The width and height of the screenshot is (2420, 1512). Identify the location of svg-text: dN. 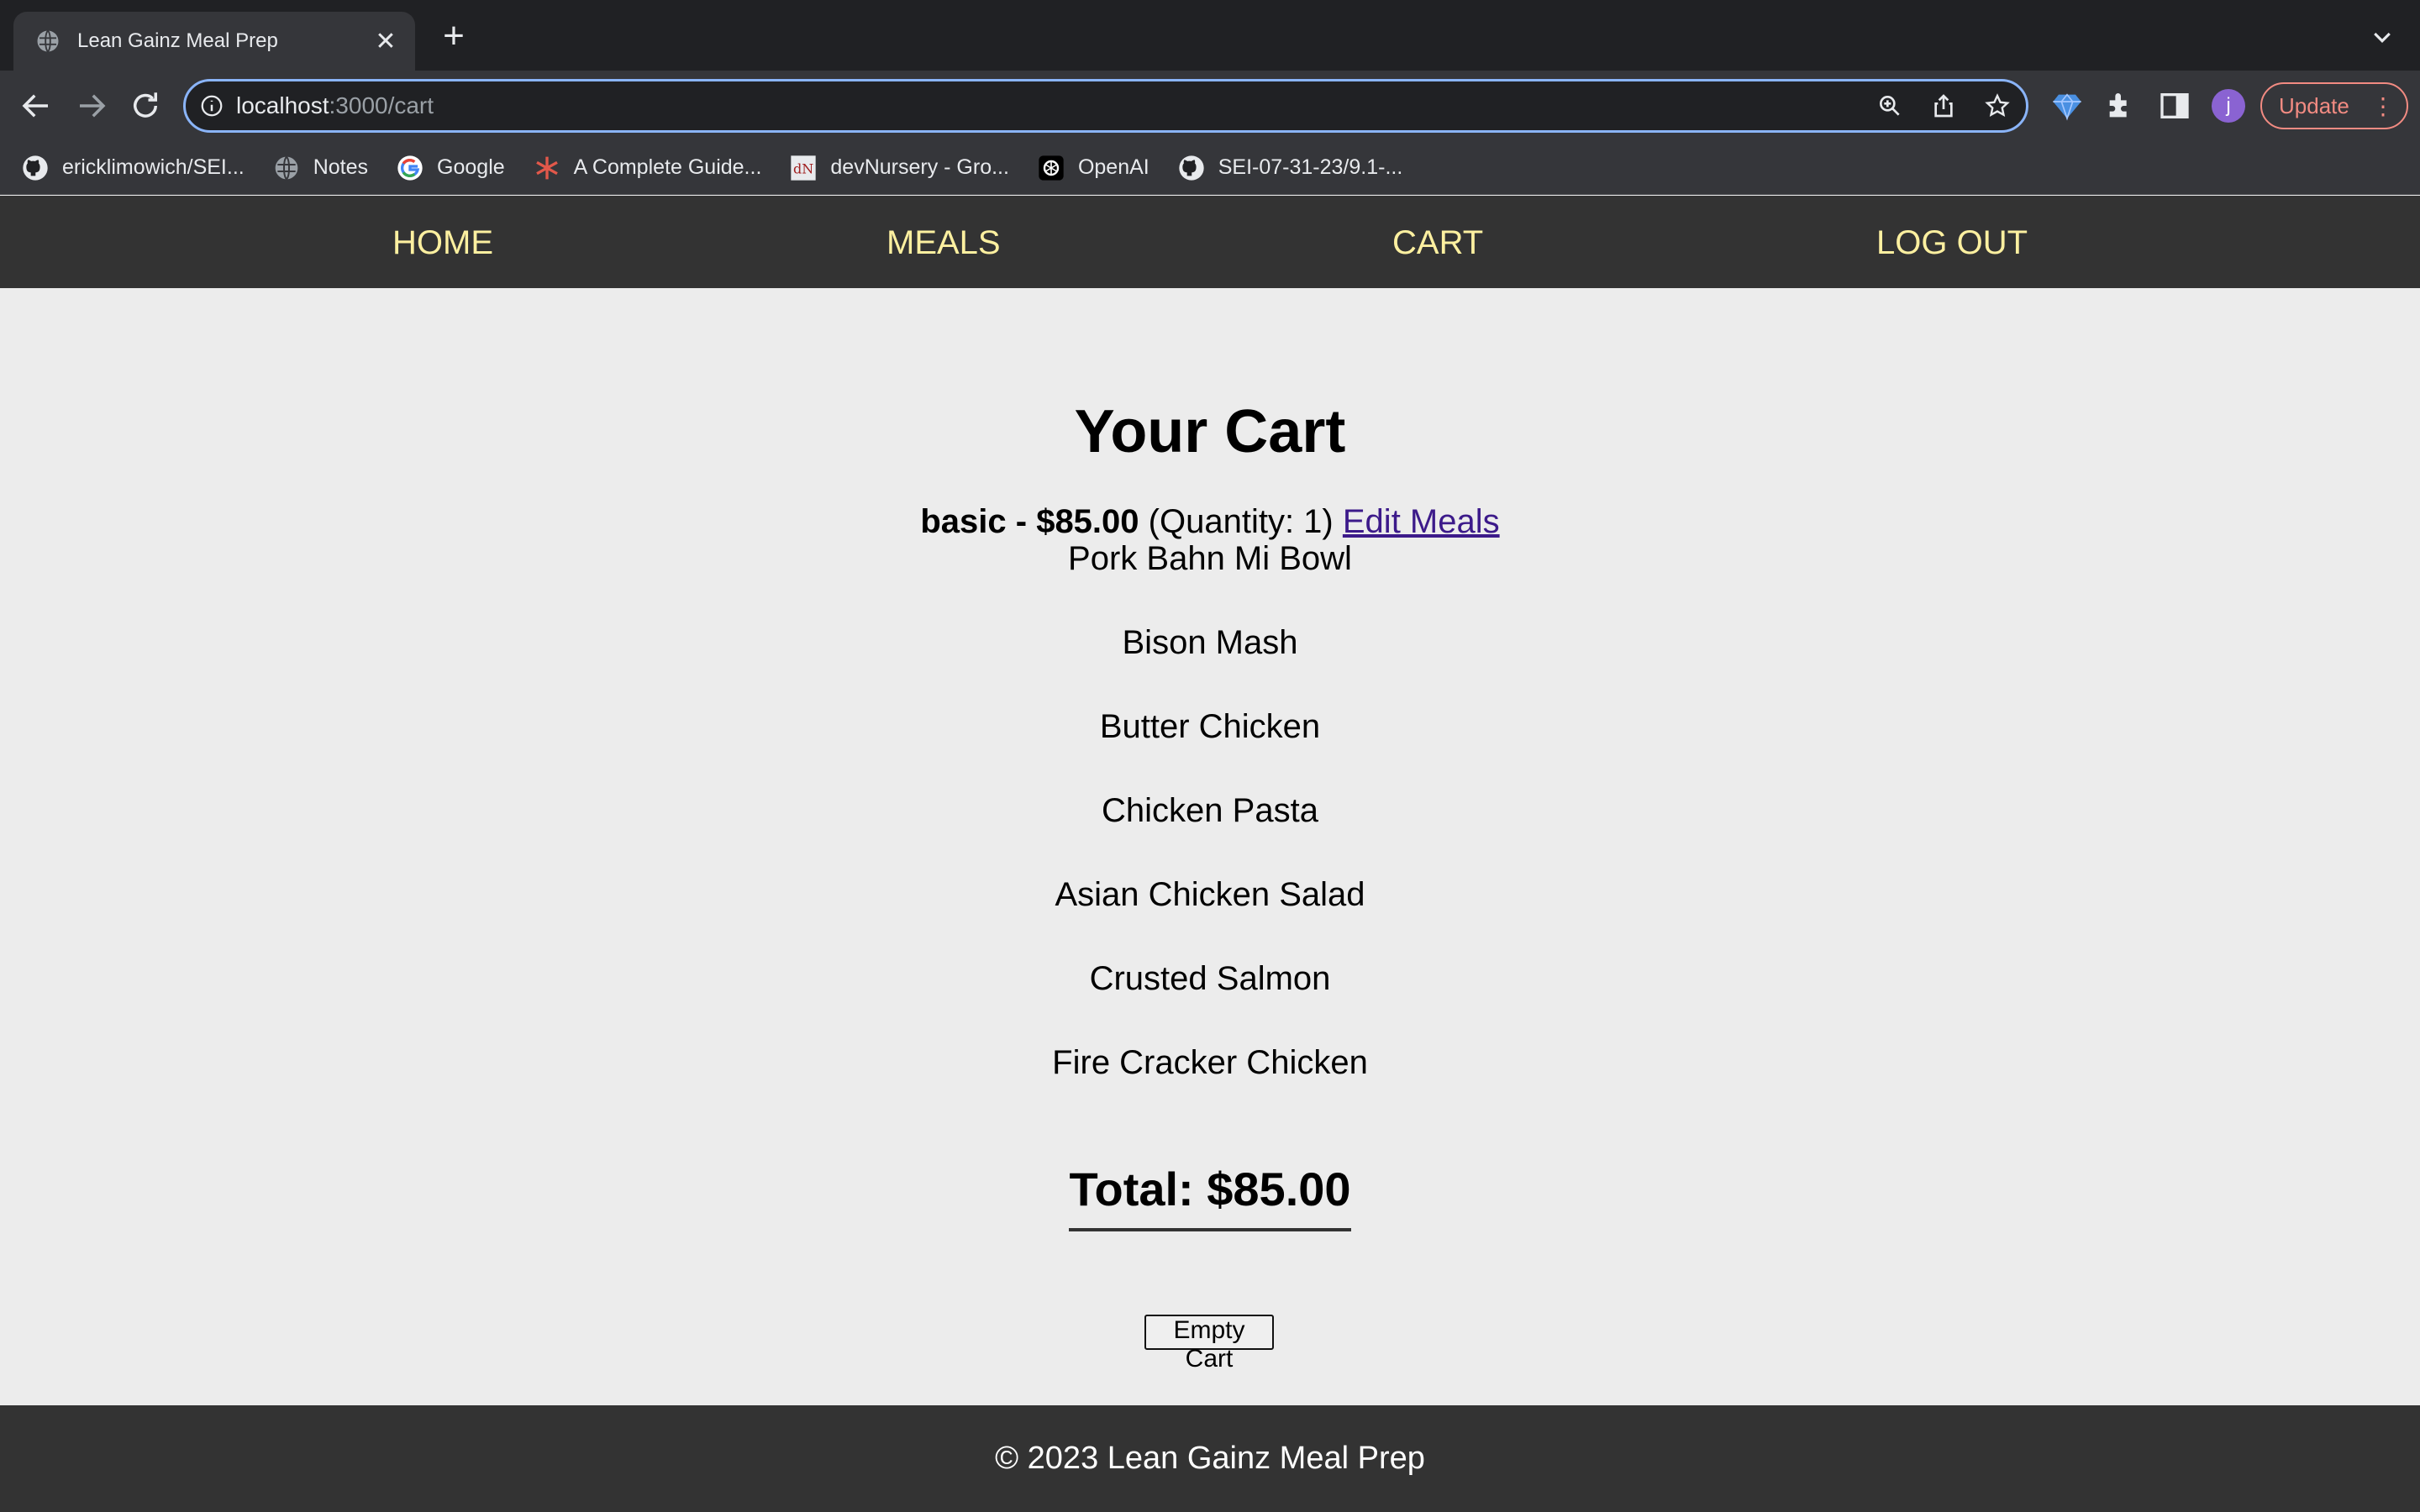
(803, 168).